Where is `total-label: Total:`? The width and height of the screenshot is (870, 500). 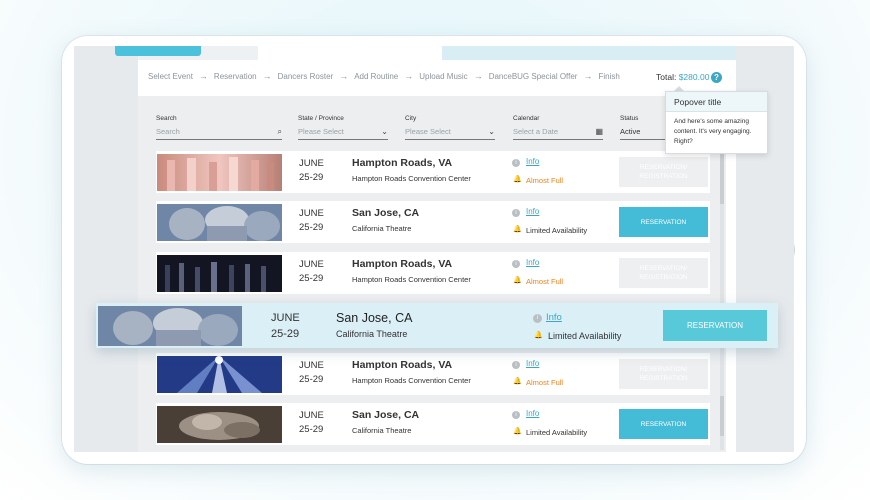 total-label: Total: is located at coordinates (666, 77).